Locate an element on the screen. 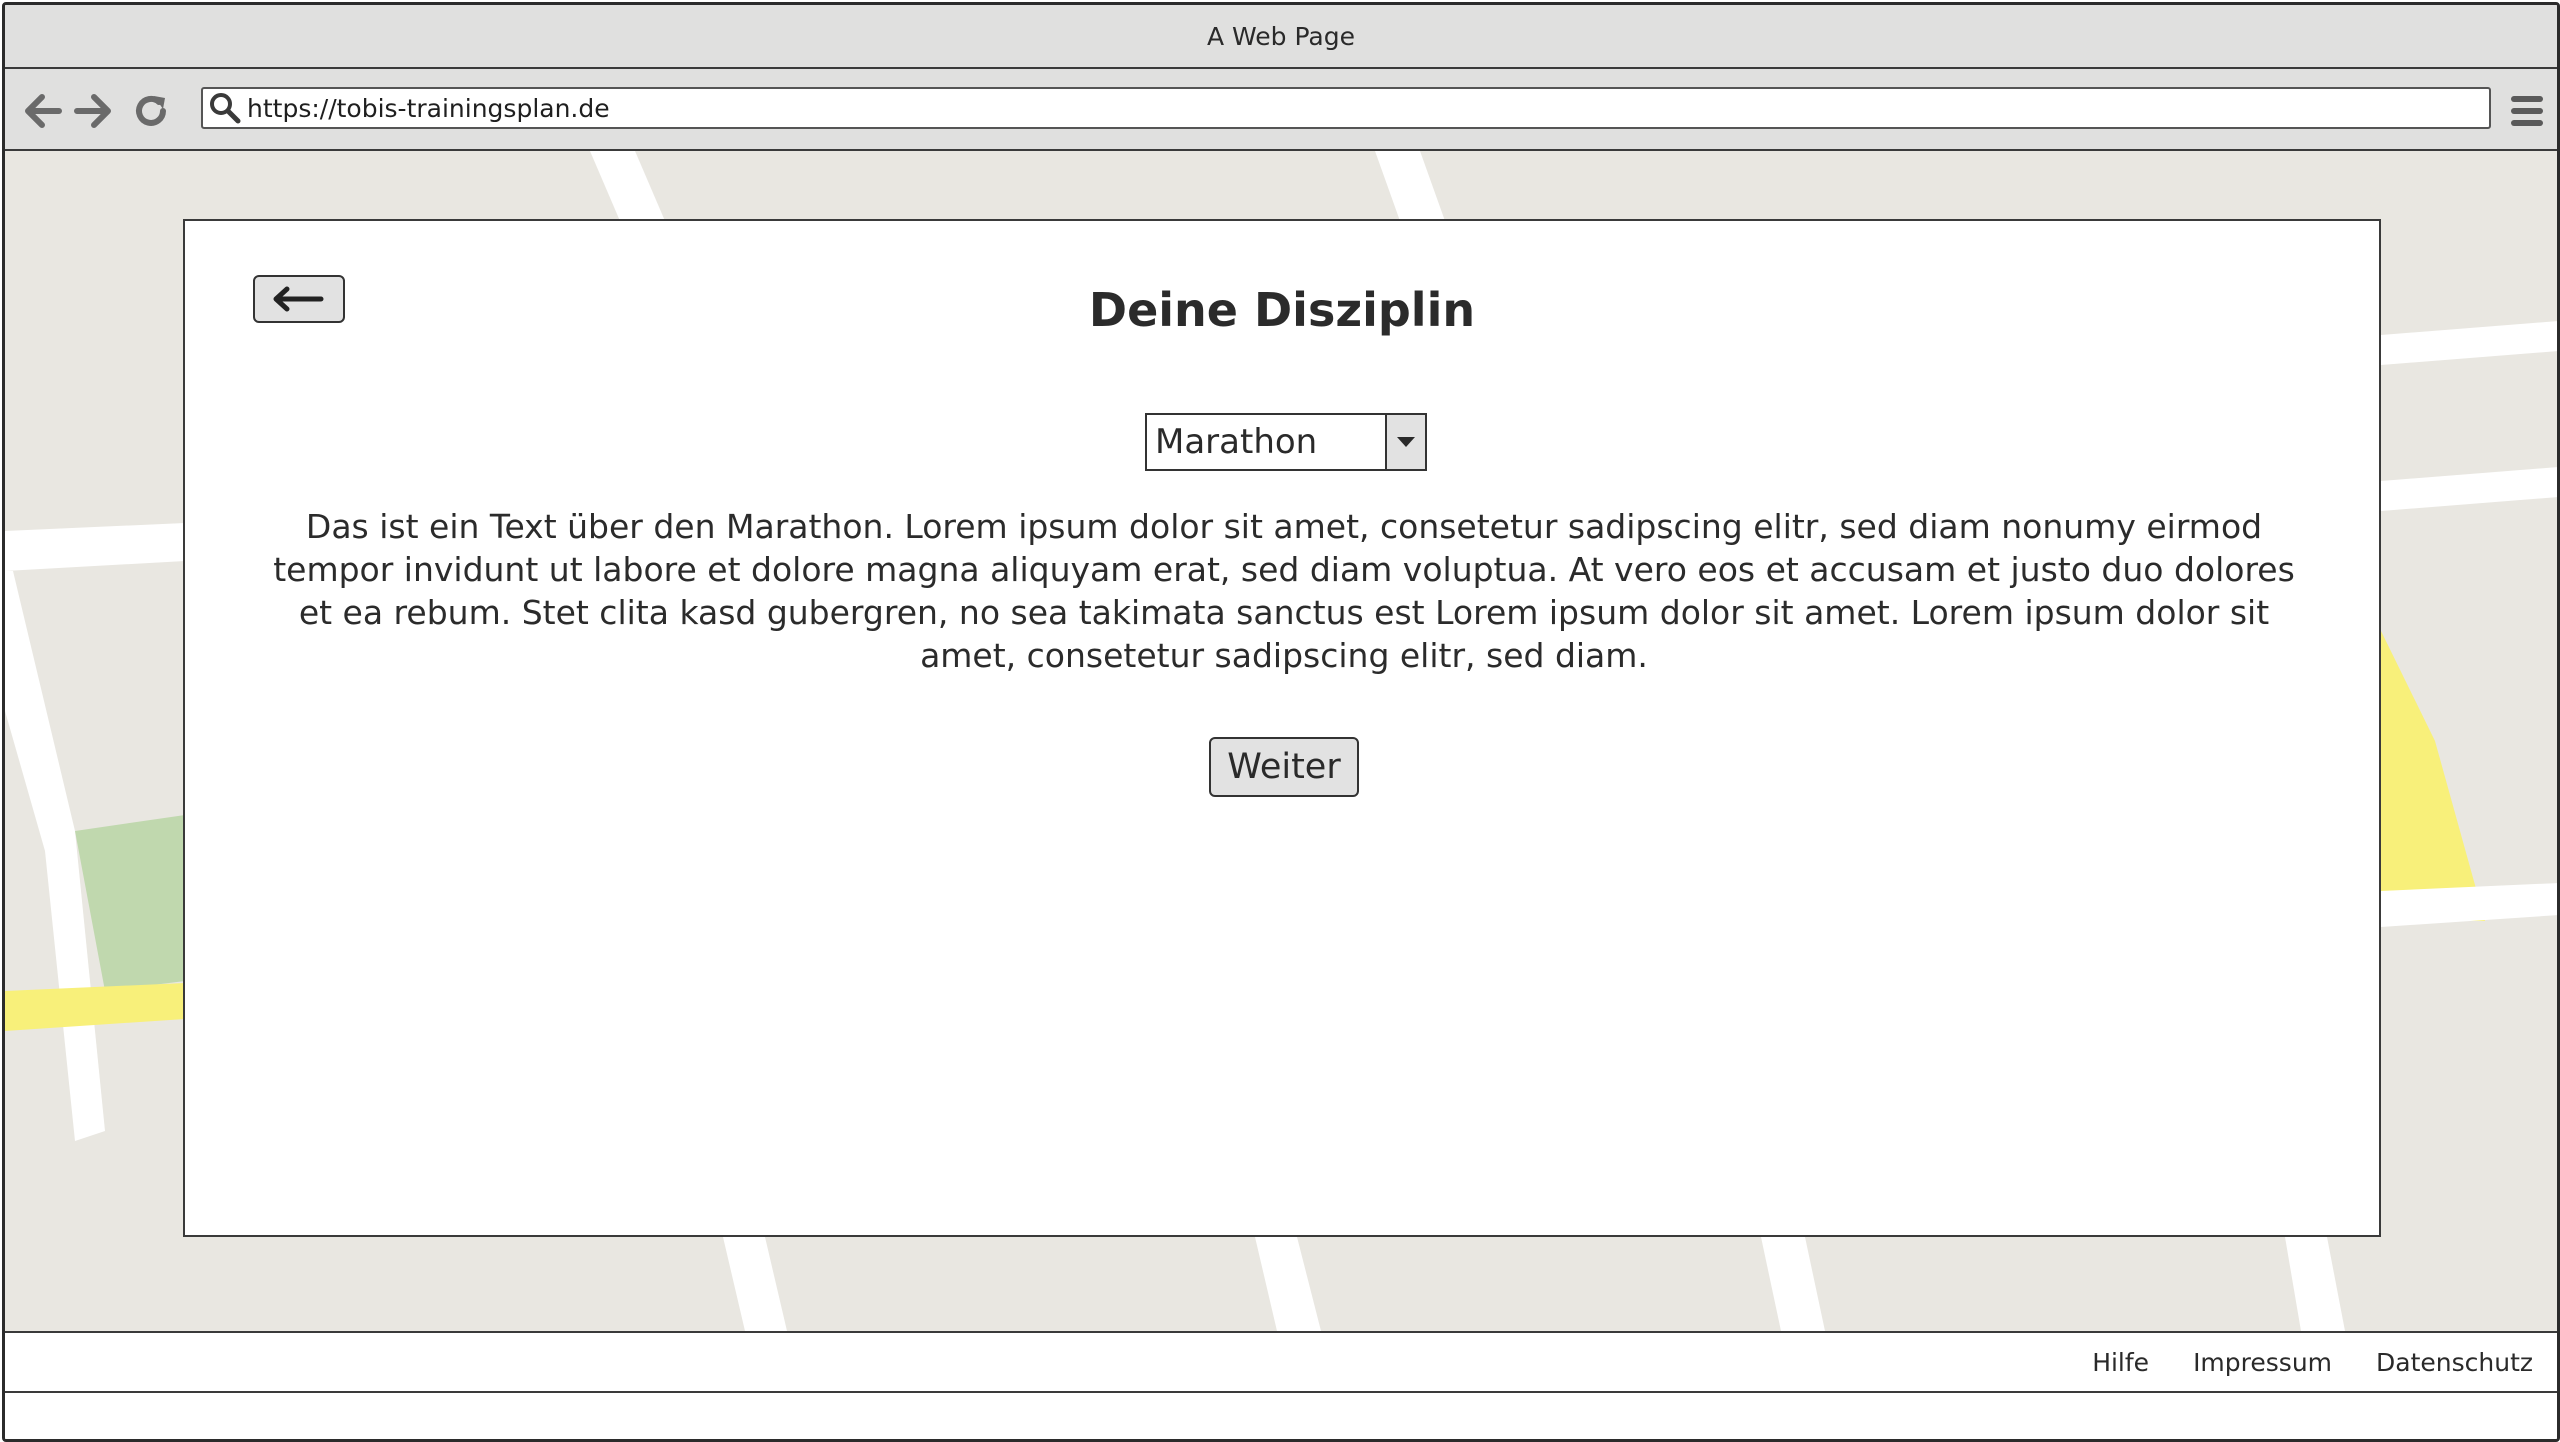 The width and height of the screenshot is (2560, 1442). footer-links: Hilfe Impressum Datenschutz is located at coordinates (2312, 1362).